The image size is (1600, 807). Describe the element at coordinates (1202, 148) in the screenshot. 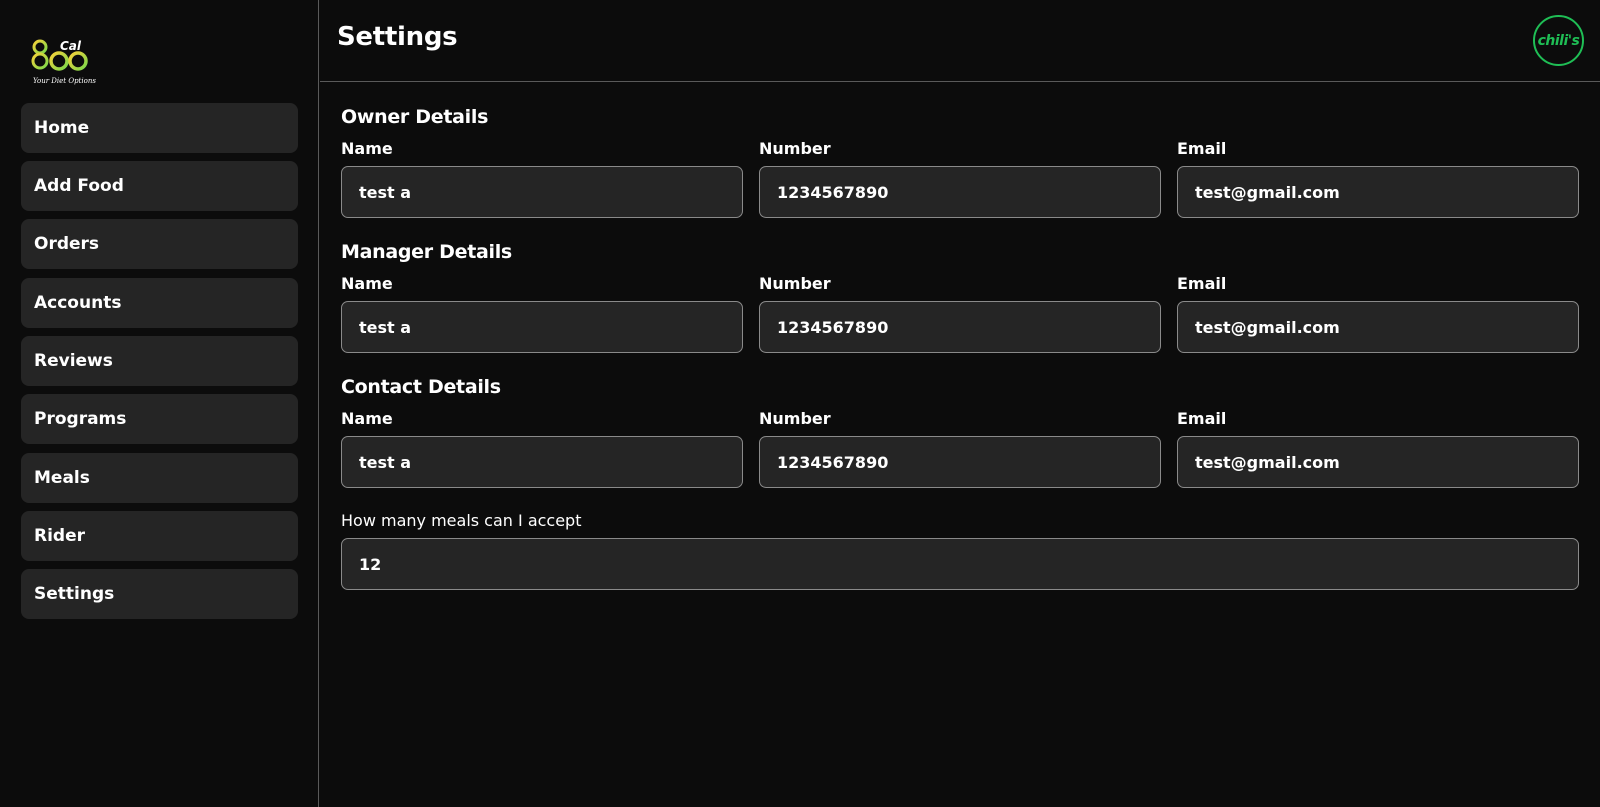

I see `owner-email-label: Email` at that location.